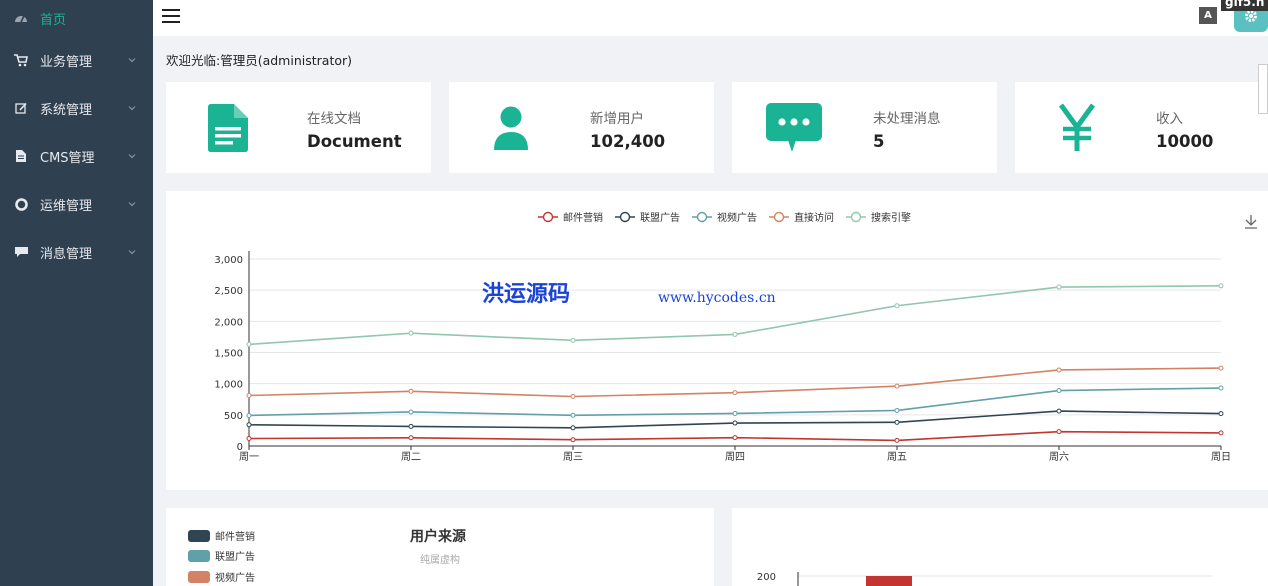  Describe the element at coordinates (717, 298) in the screenshot. I see `watermark-url: www.hycodes.cn` at that location.